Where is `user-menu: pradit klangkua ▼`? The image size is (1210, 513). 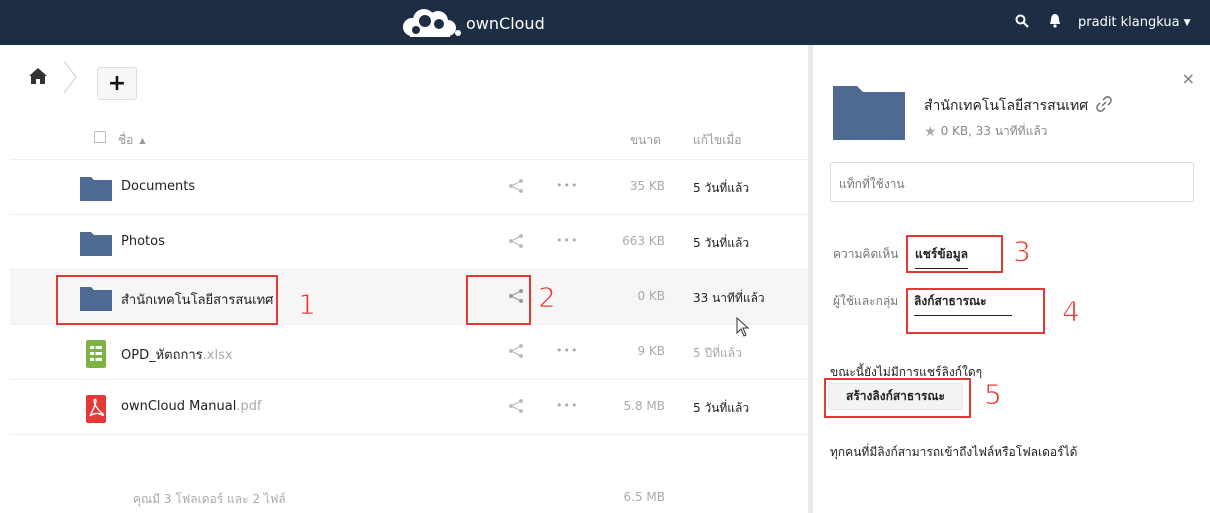 user-menu: pradit klangkua ▼ is located at coordinates (1134, 22).